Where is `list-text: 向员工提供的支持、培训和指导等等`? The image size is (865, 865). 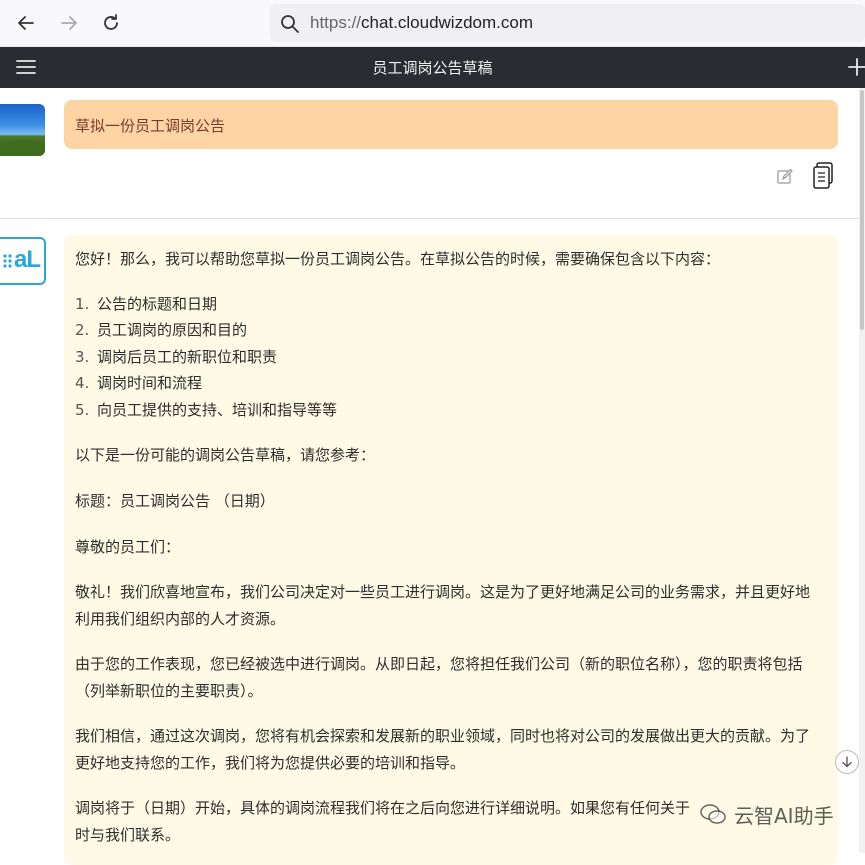 list-text: 向员工提供的支持、培训和指导等等 is located at coordinates (217, 410).